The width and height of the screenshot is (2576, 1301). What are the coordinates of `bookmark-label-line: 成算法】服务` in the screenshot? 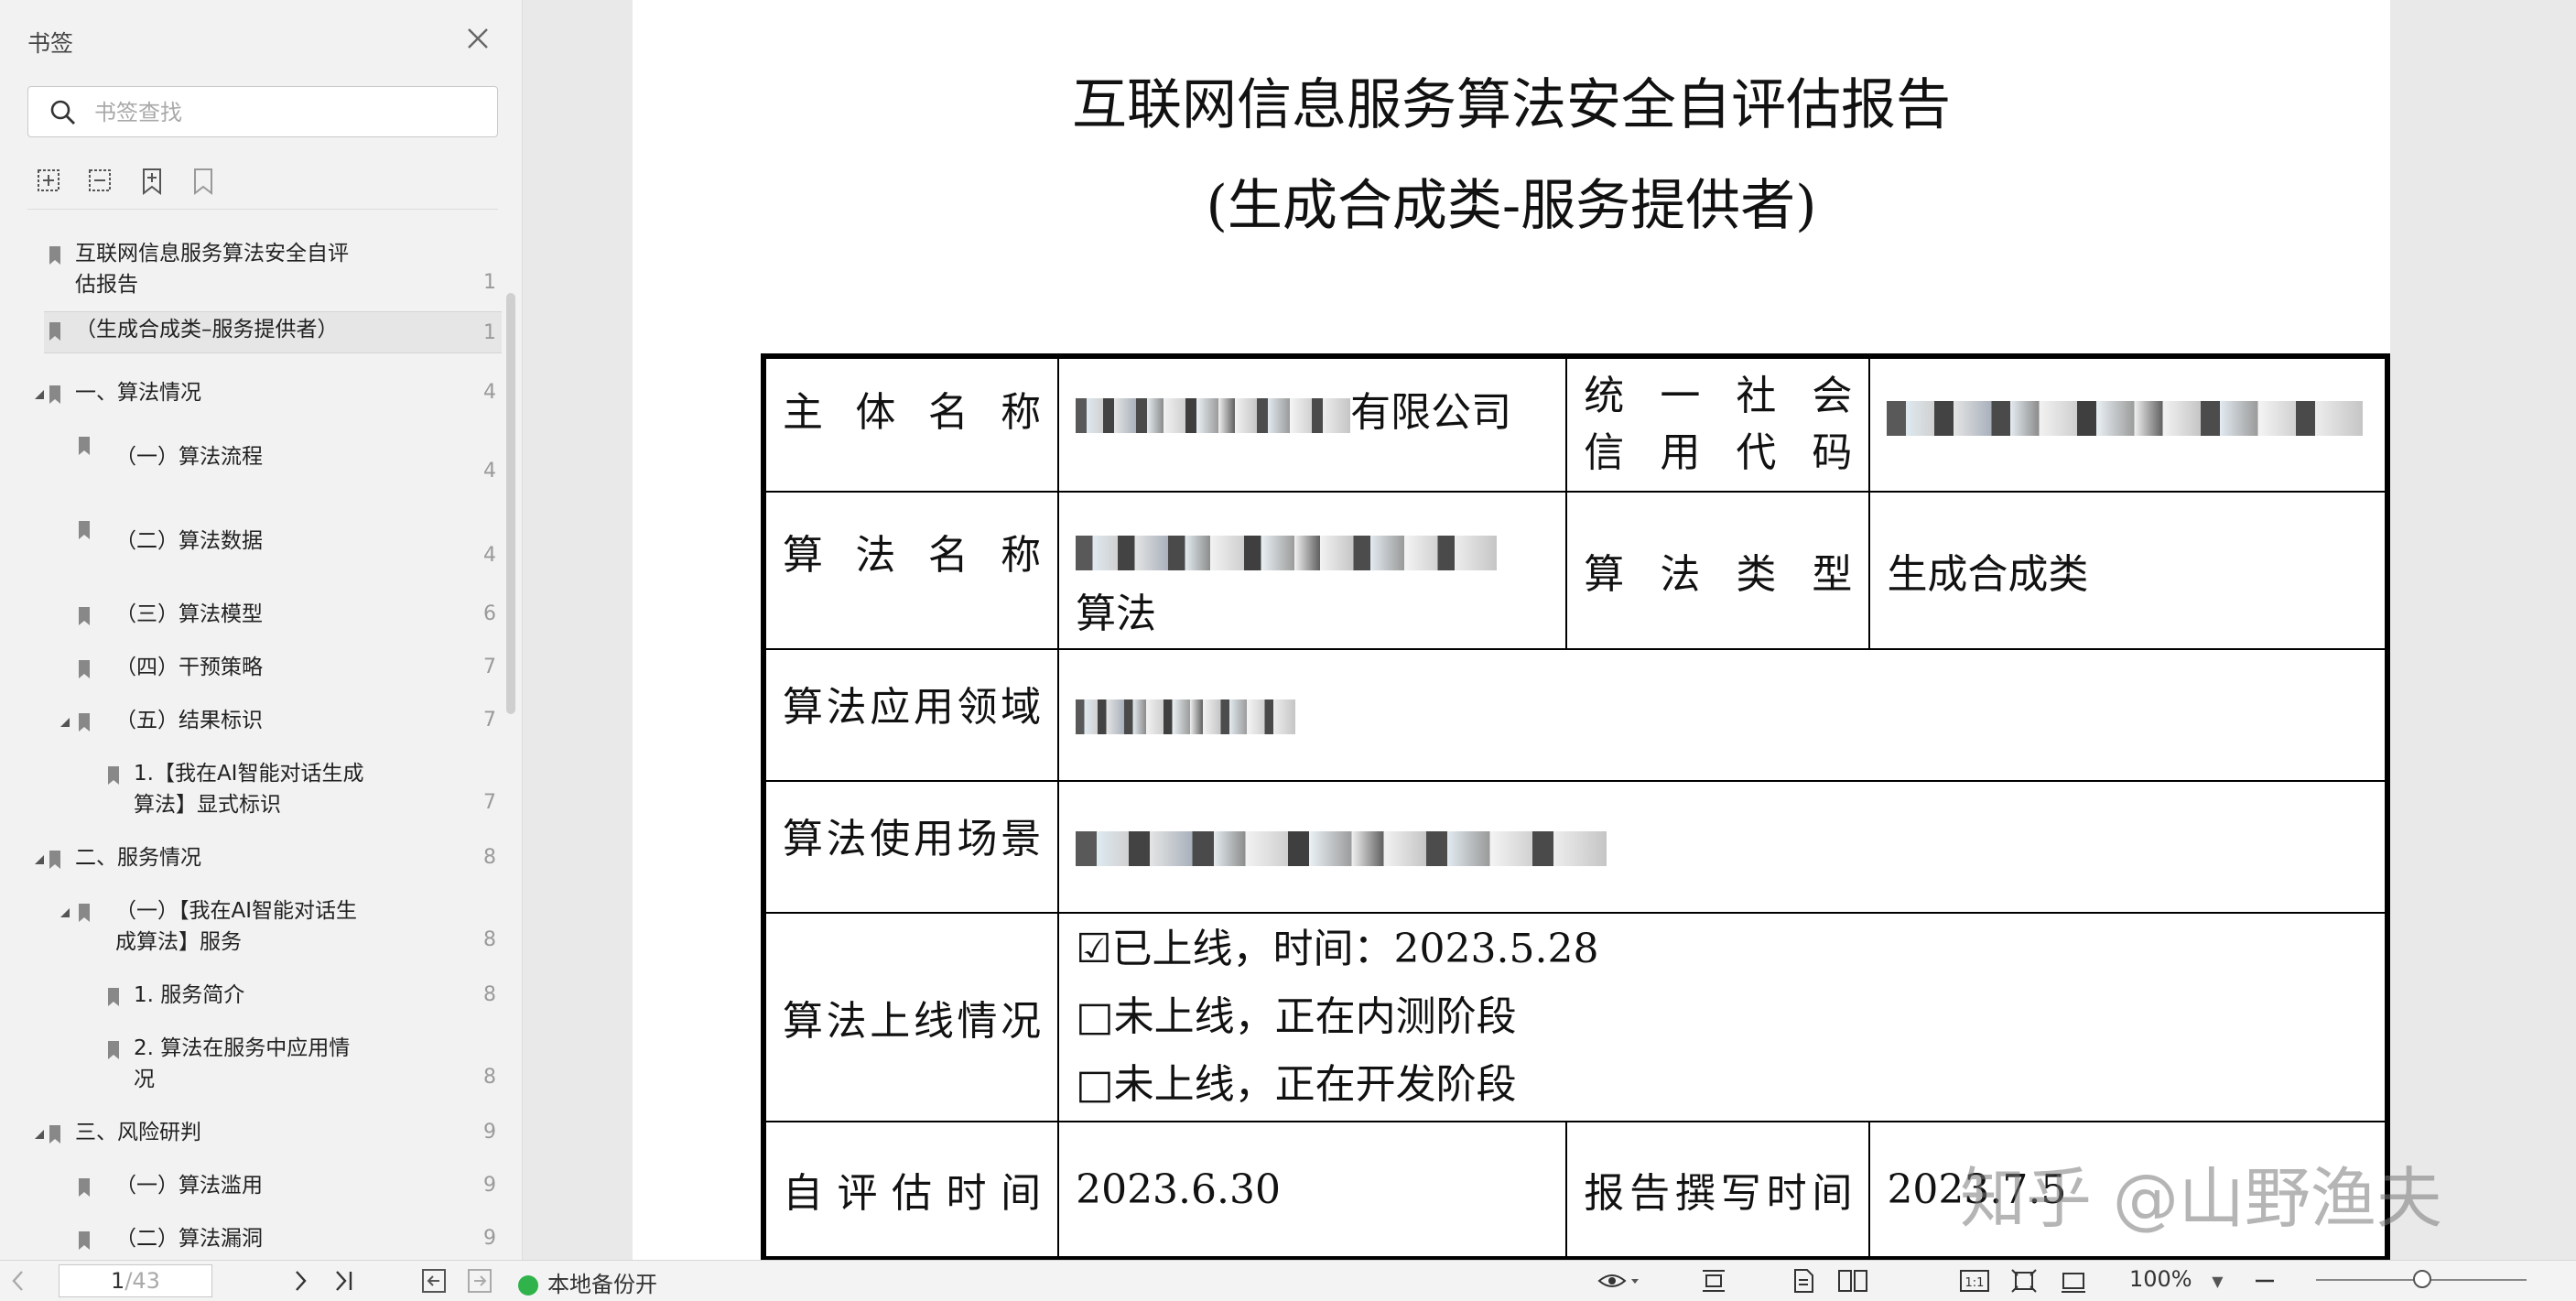 It's located at (179, 942).